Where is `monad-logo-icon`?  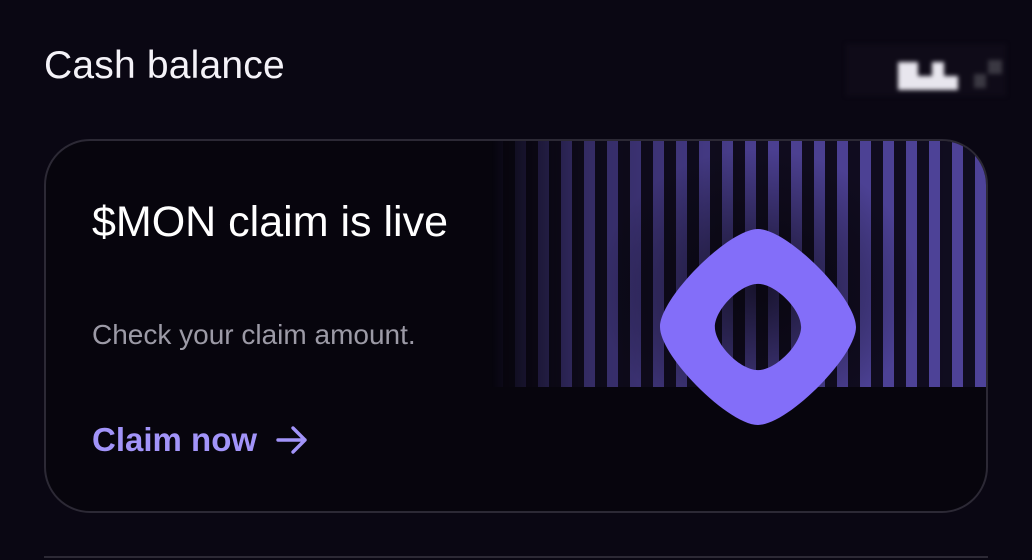
monad-logo-icon is located at coordinates (758, 327).